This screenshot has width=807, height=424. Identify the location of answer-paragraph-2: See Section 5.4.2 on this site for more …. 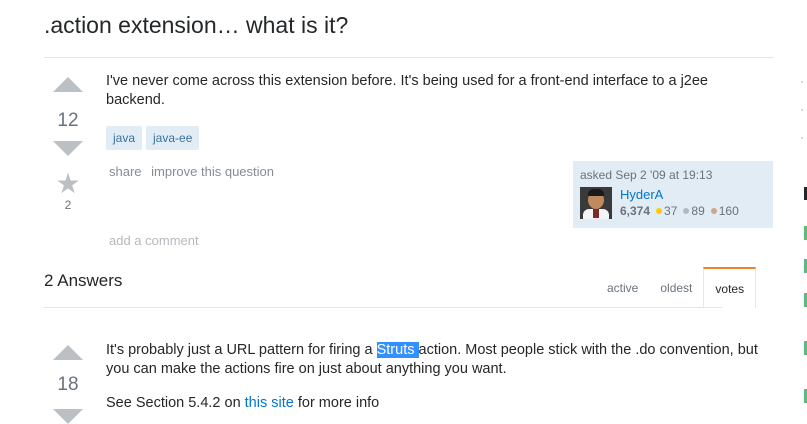
(243, 403).